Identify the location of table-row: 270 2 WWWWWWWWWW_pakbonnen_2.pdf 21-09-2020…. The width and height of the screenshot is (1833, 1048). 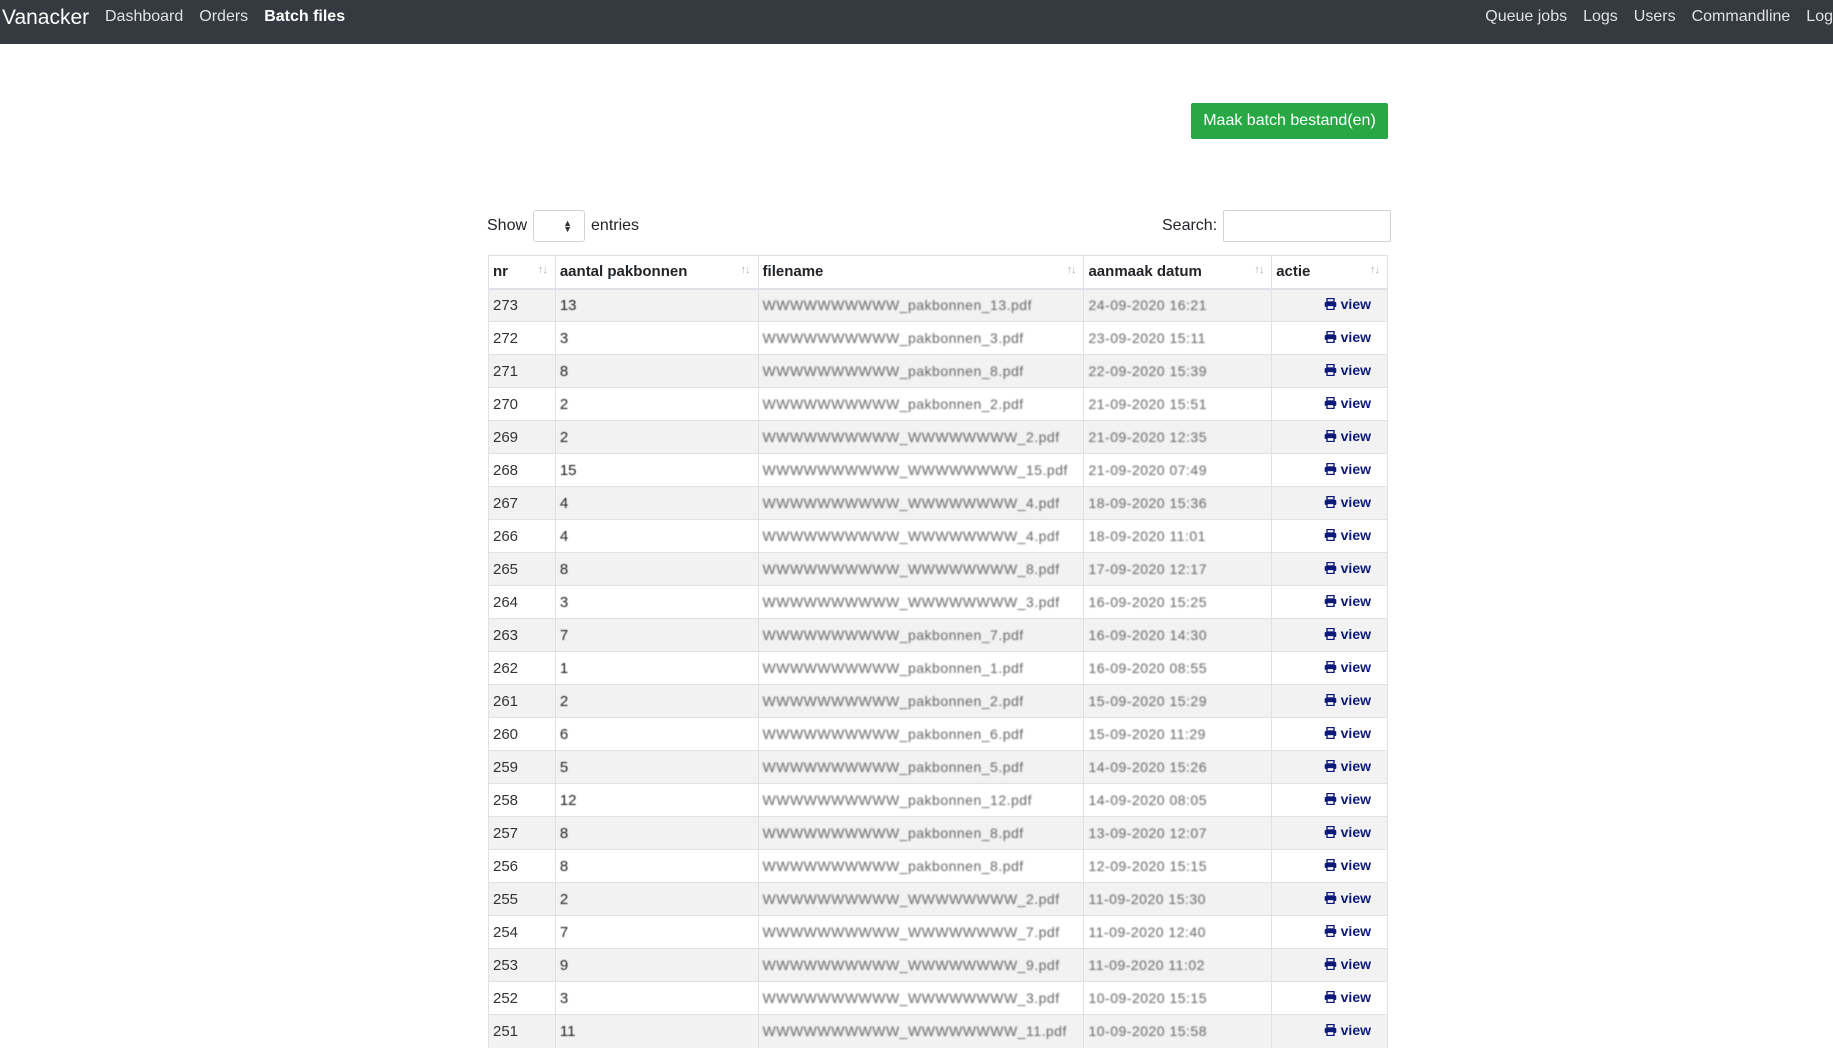
(938, 404).